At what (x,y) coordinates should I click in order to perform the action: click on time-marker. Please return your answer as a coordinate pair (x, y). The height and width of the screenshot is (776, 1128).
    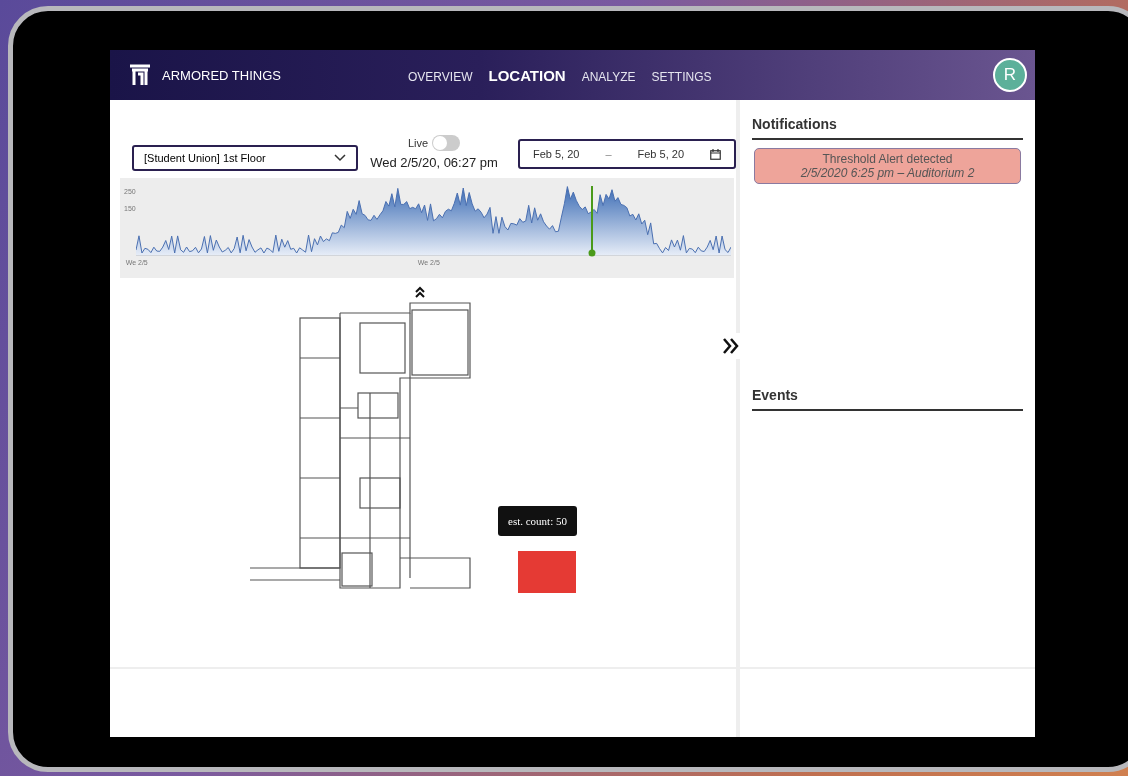
    Looking at the image, I should click on (591, 222).